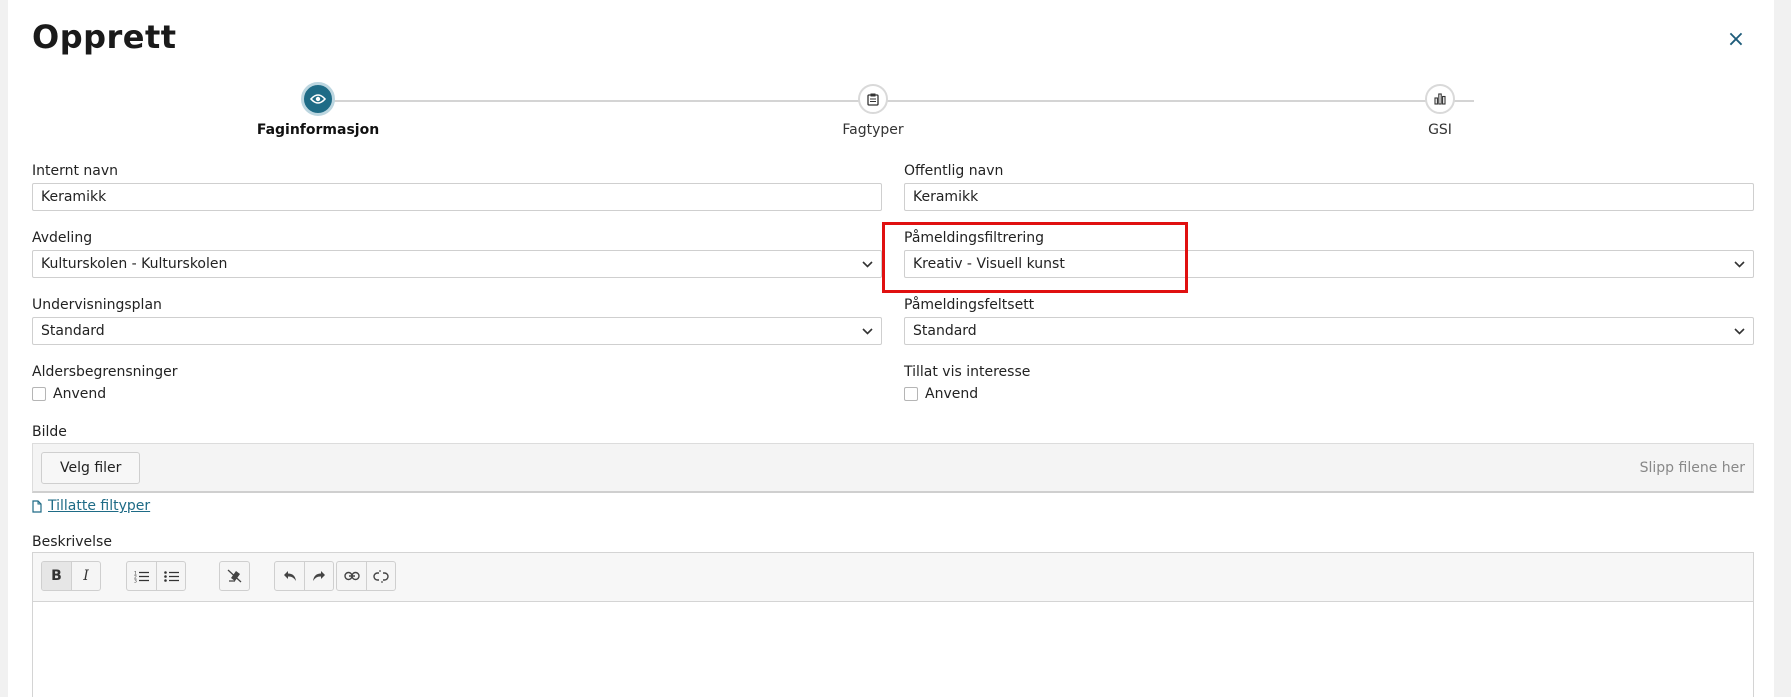  What do you see at coordinates (37, 506) in the screenshot?
I see `file-icon` at bounding box center [37, 506].